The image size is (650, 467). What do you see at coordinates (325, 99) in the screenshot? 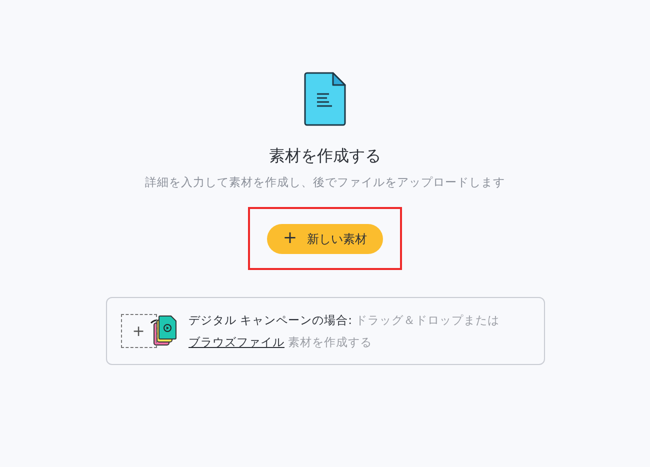
I see `document-icon` at bounding box center [325, 99].